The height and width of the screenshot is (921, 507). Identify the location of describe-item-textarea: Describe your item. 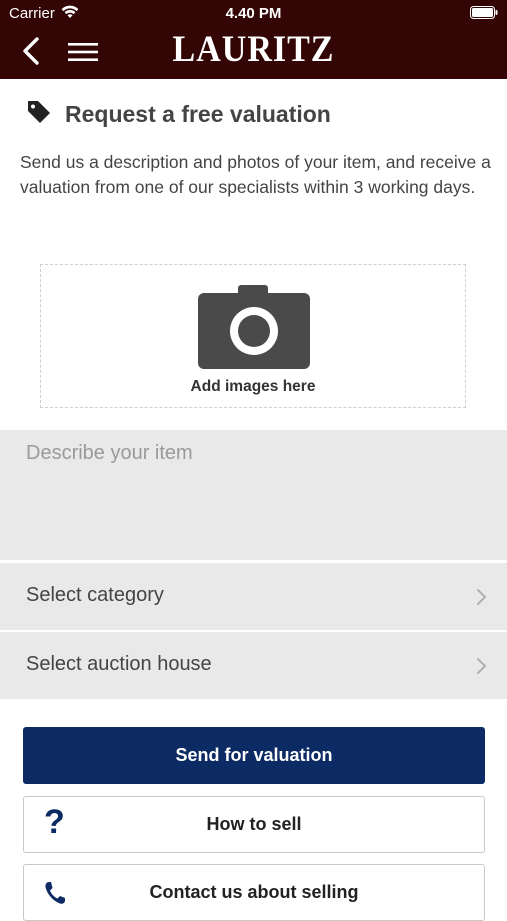
(253, 495).